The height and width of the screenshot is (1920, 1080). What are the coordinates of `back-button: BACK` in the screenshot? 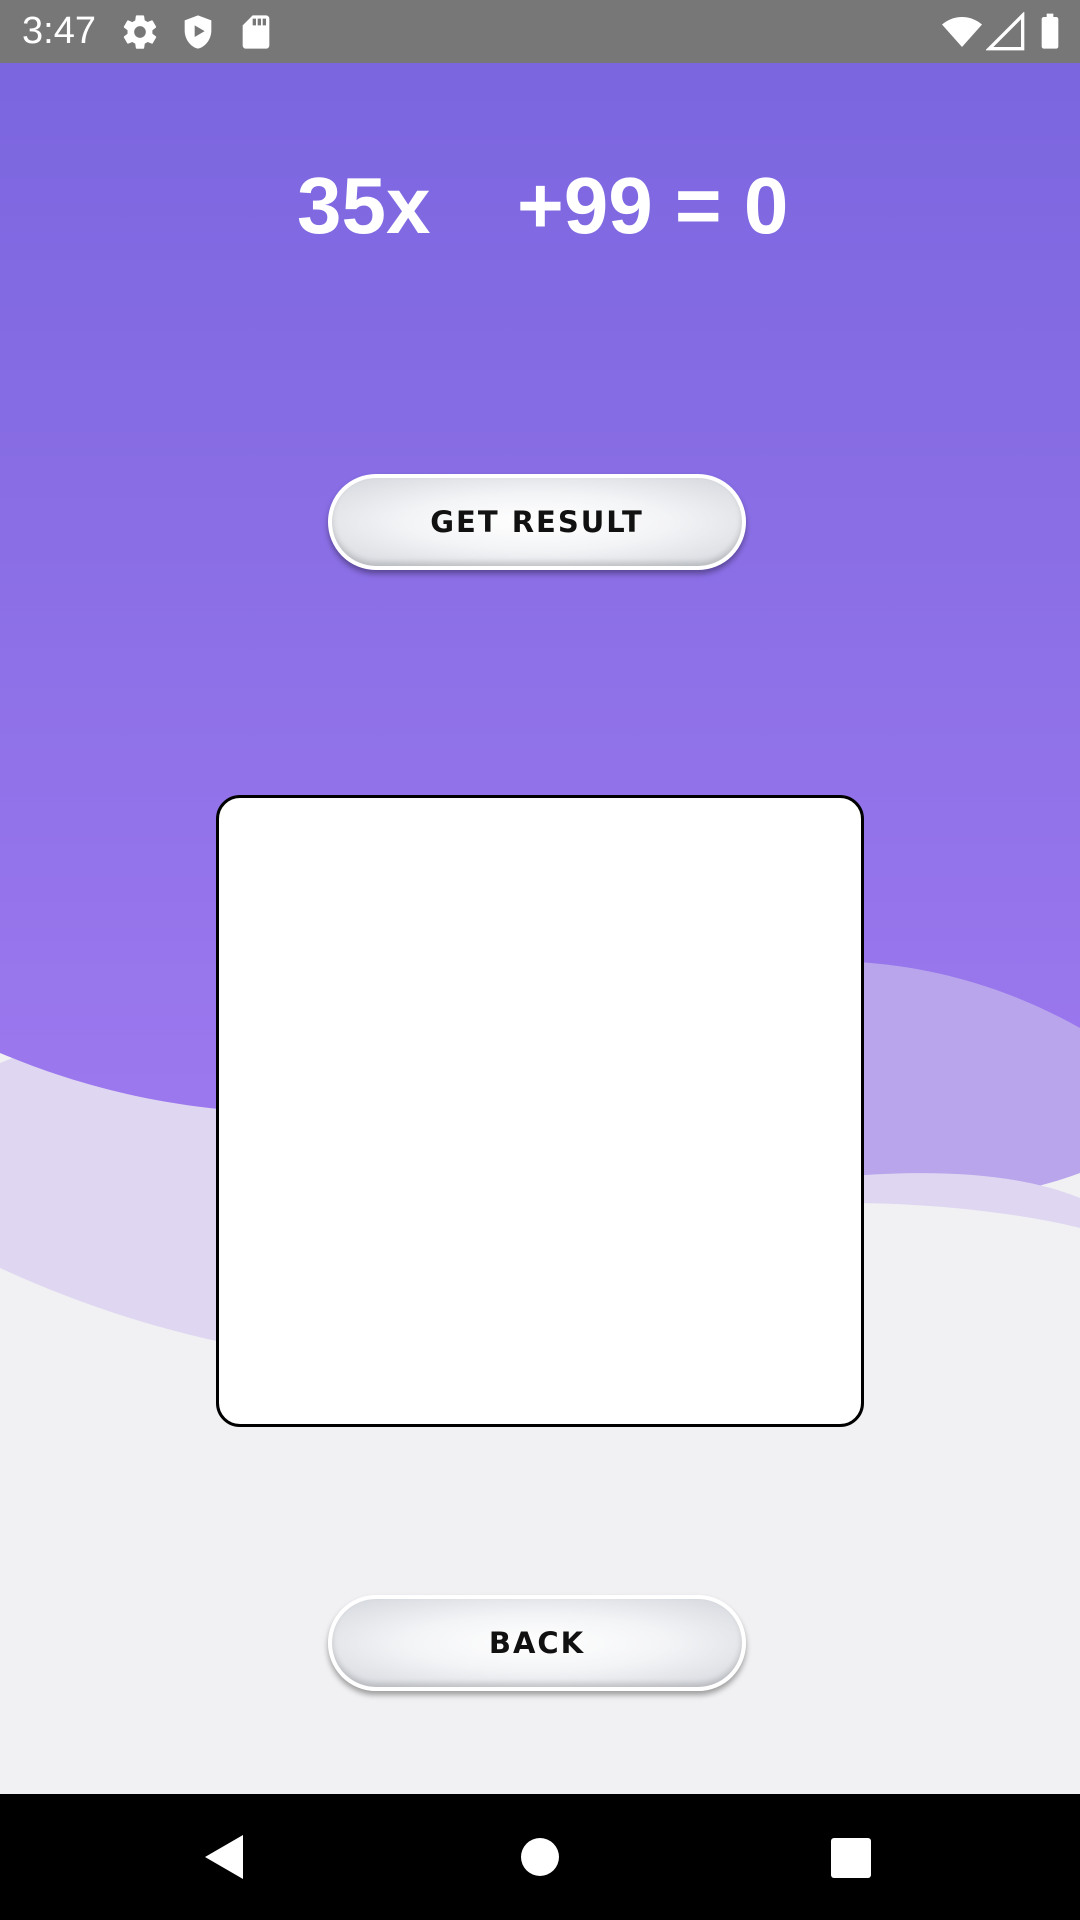 It's located at (537, 1643).